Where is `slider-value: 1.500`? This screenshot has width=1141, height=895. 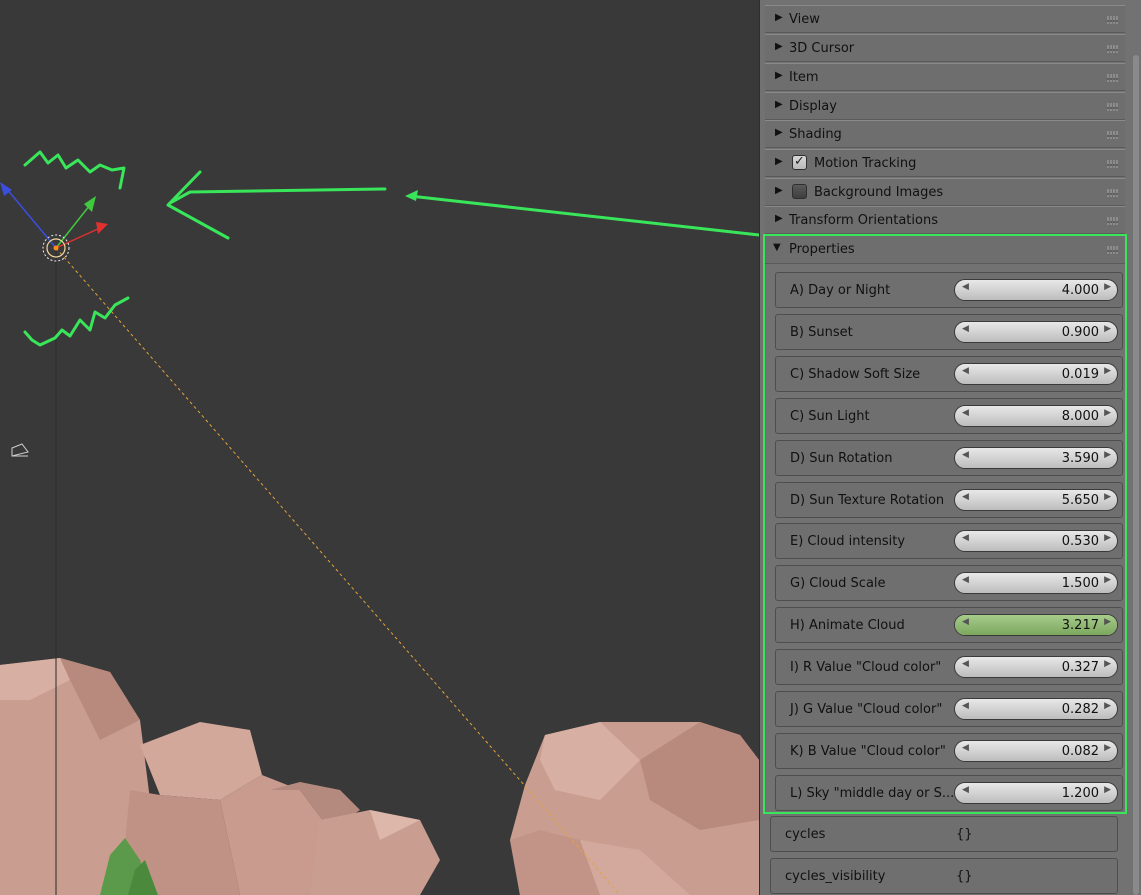 slider-value: 1.500 is located at coordinates (1080, 584).